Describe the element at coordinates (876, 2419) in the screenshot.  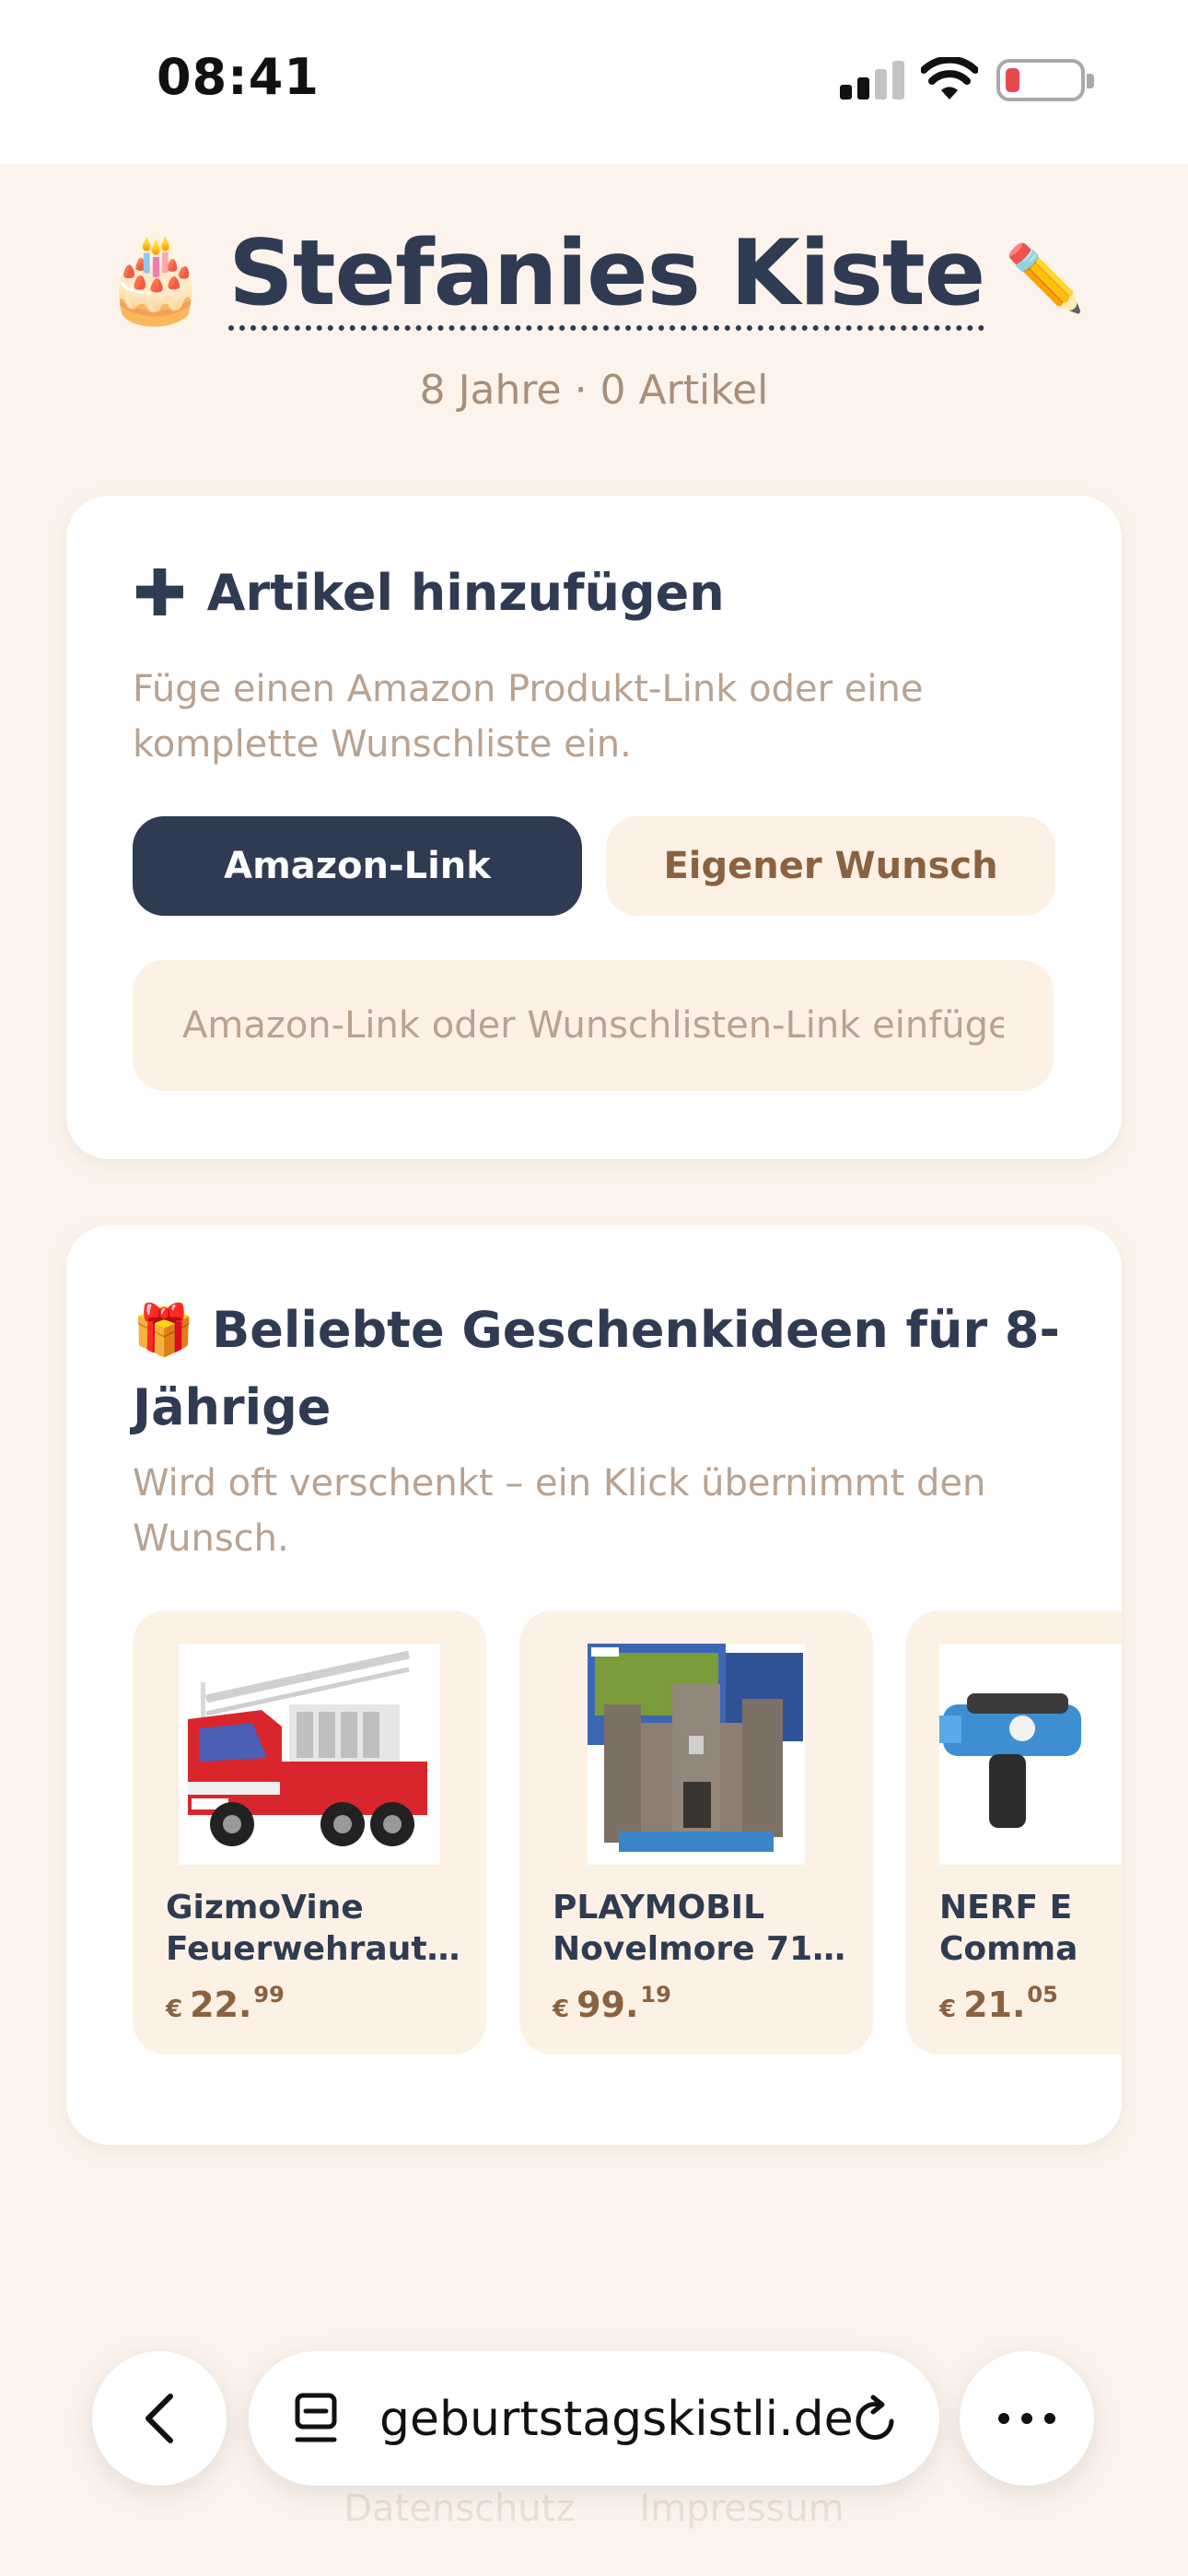
I see `reload-icon` at that location.